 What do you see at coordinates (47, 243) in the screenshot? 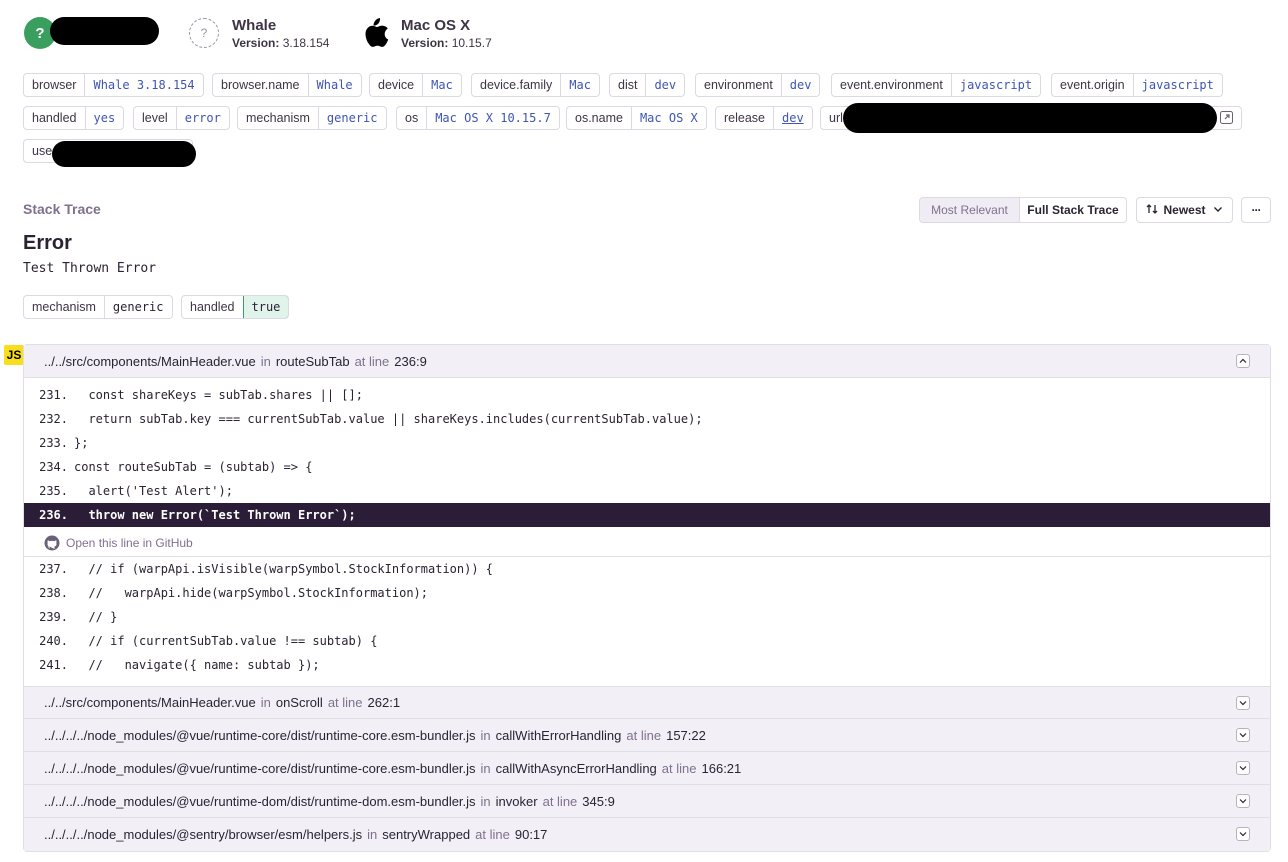
I see `error-type: Error` at bounding box center [47, 243].